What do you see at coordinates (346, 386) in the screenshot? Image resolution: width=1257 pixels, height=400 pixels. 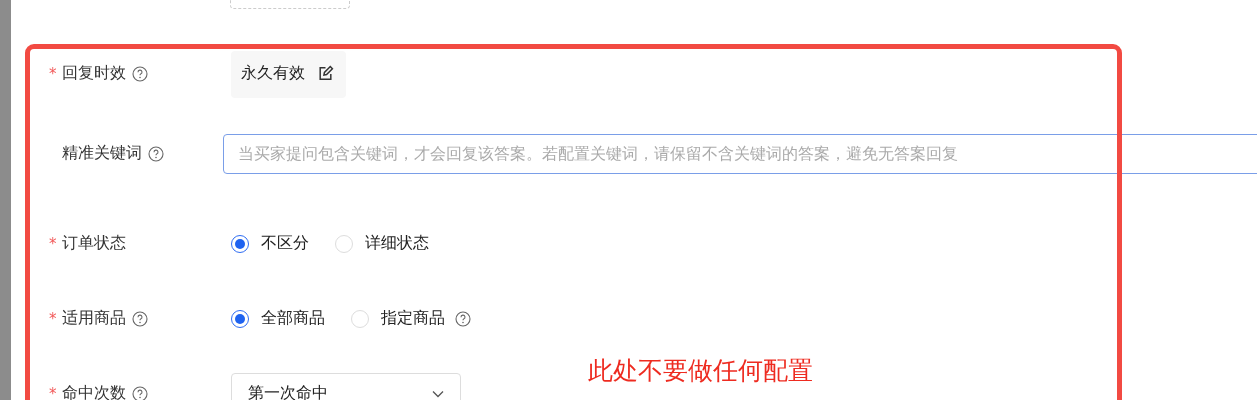 I see `hit-count-select: 第一次命中` at bounding box center [346, 386].